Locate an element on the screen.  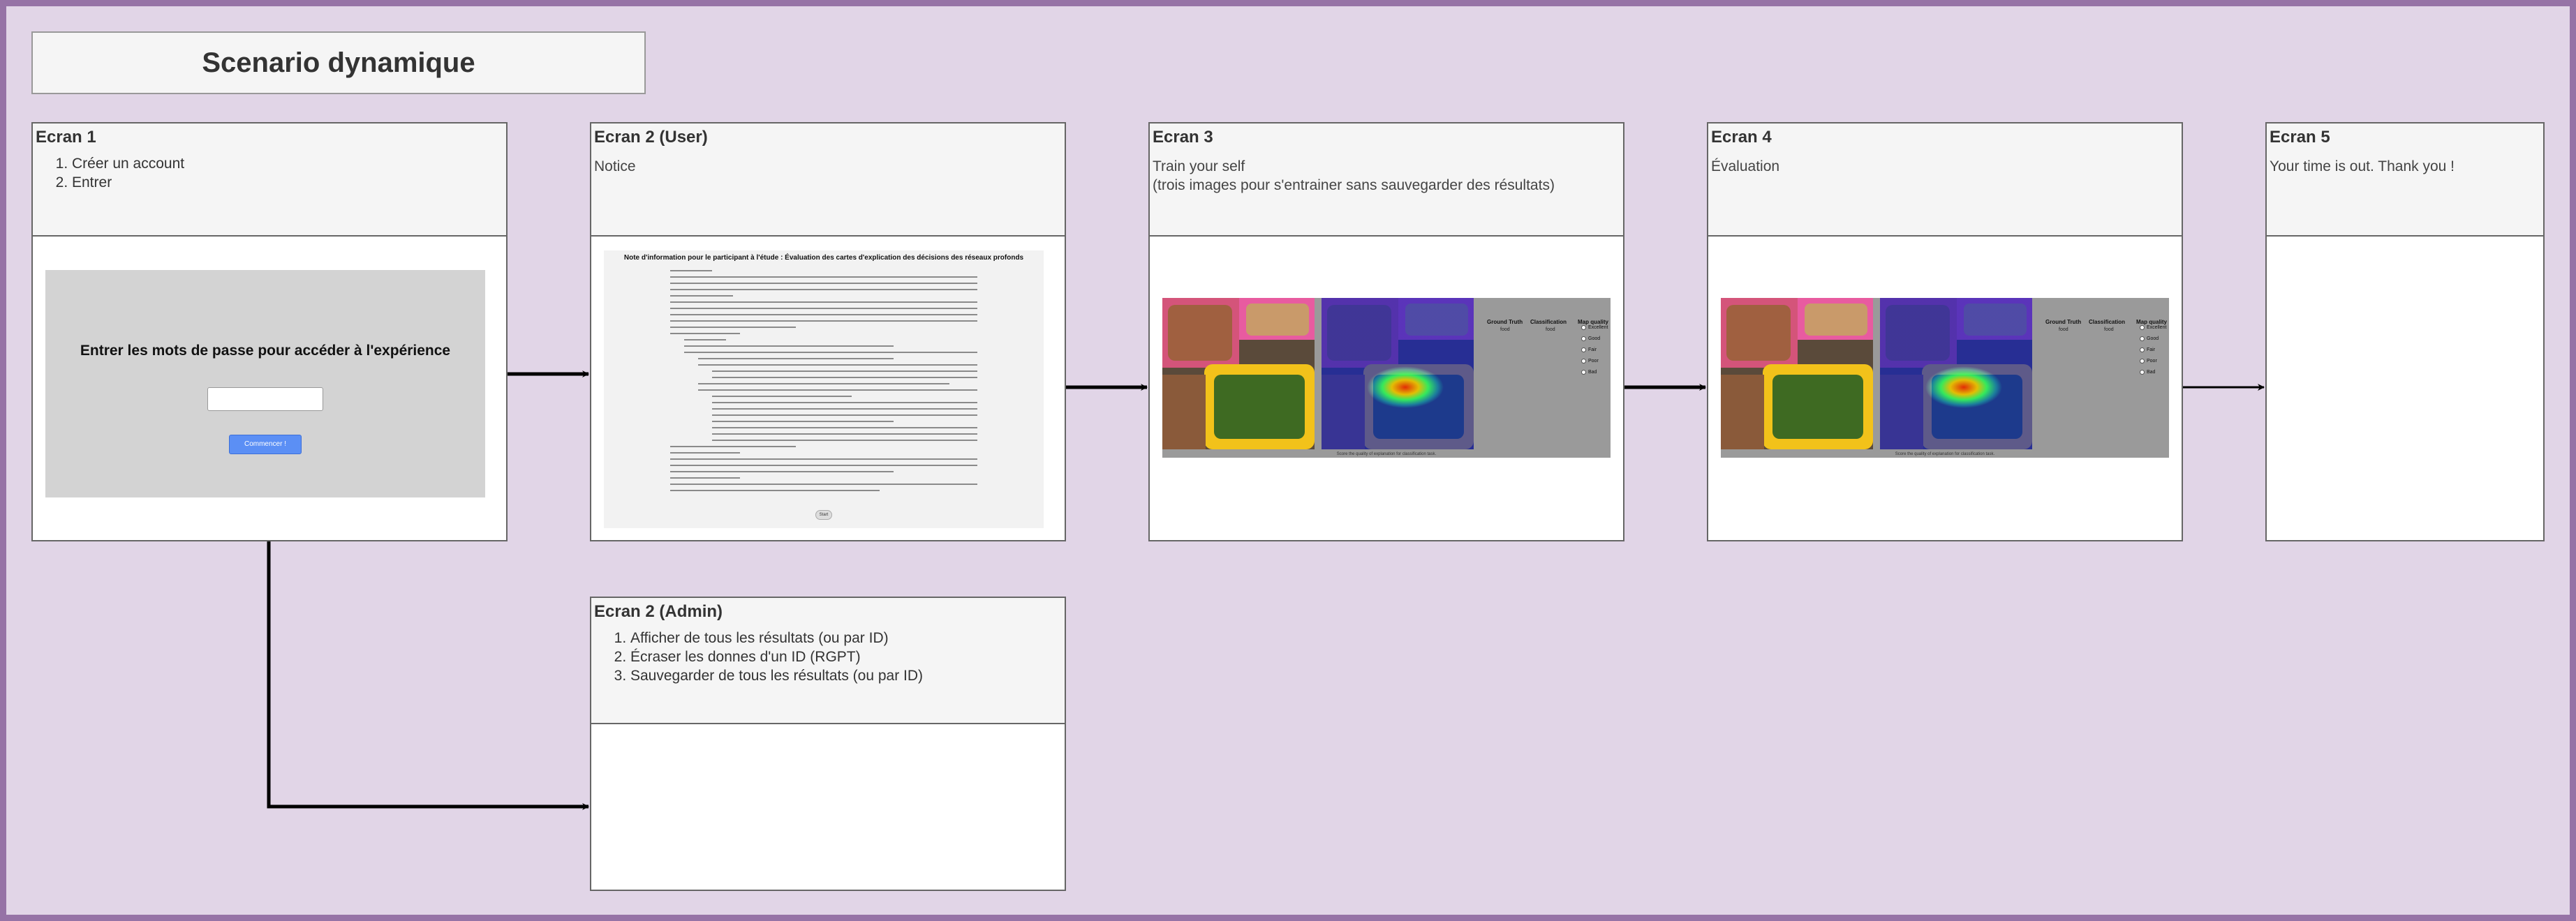
arrow-ecran1-to-ecran2-admin is located at coordinates (428, 675).